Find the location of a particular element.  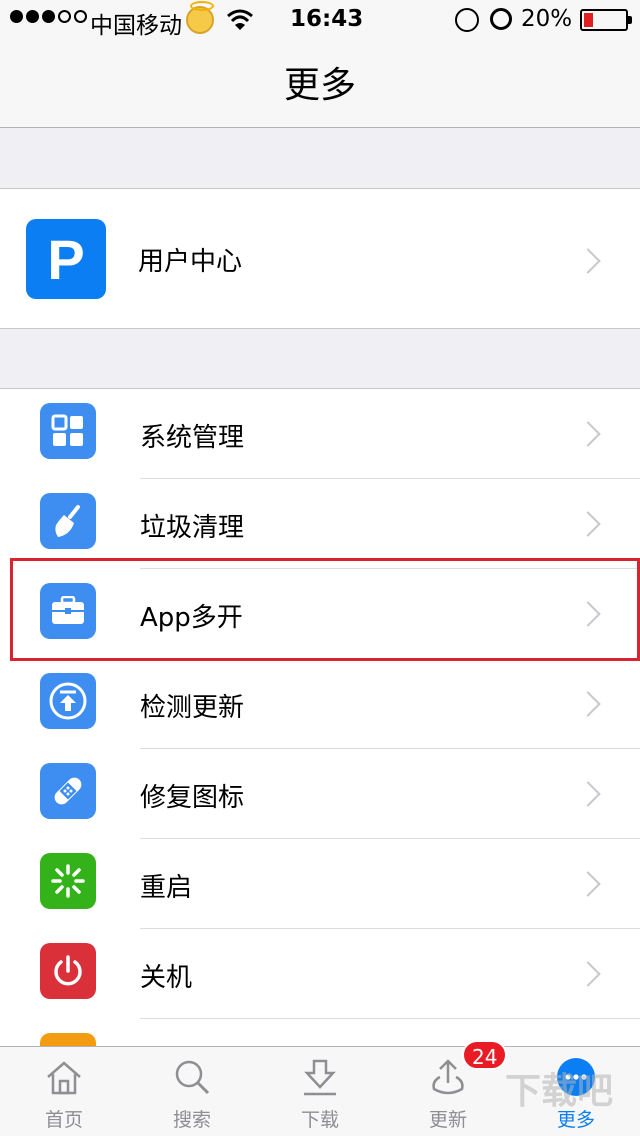

upload-arrow-icon is located at coordinates (68, 701).